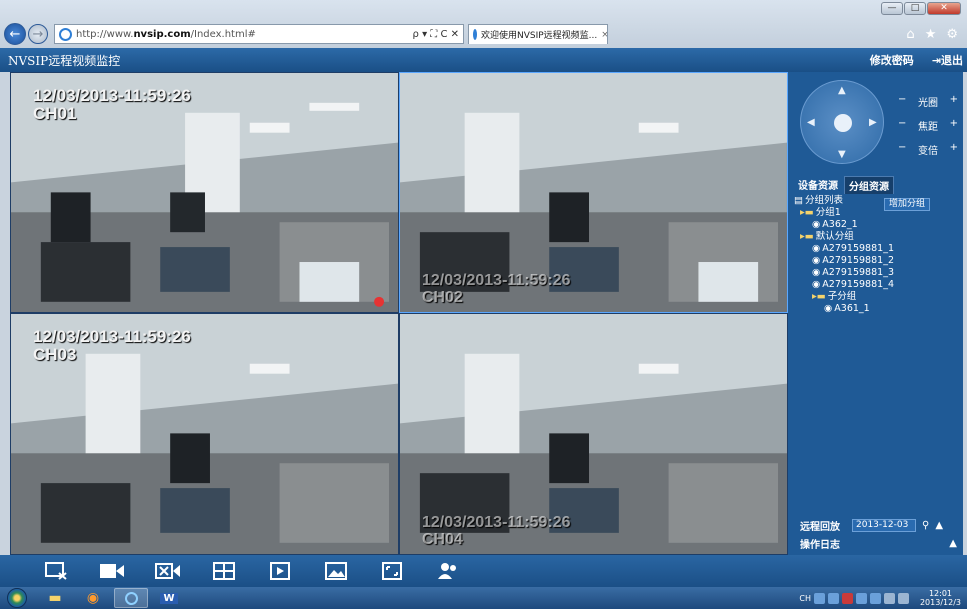  What do you see at coordinates (538, 34) in the screenshot?
I see `browser-tab: 欢迎使用NVSIP远程视频监... ×` at bounding box center [538, 34].